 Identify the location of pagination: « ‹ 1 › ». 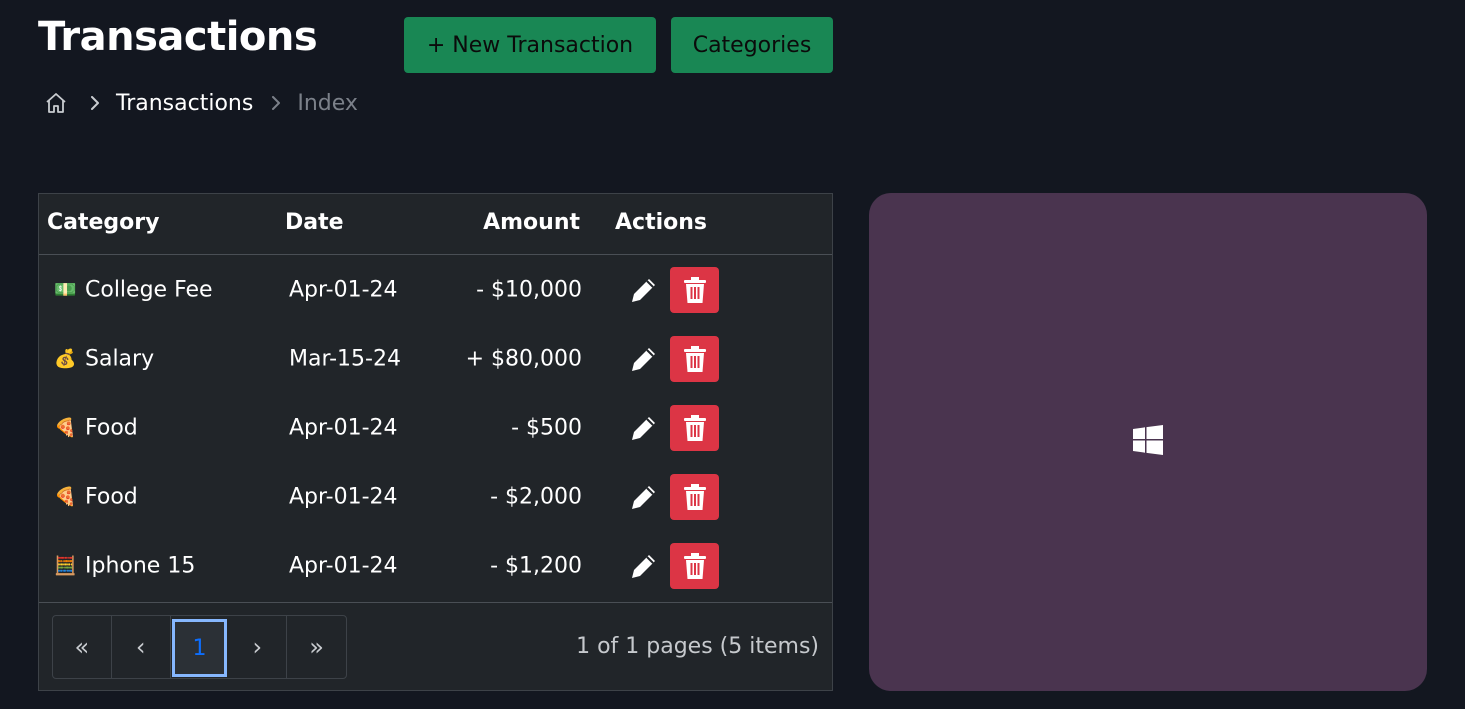
(199, 647).